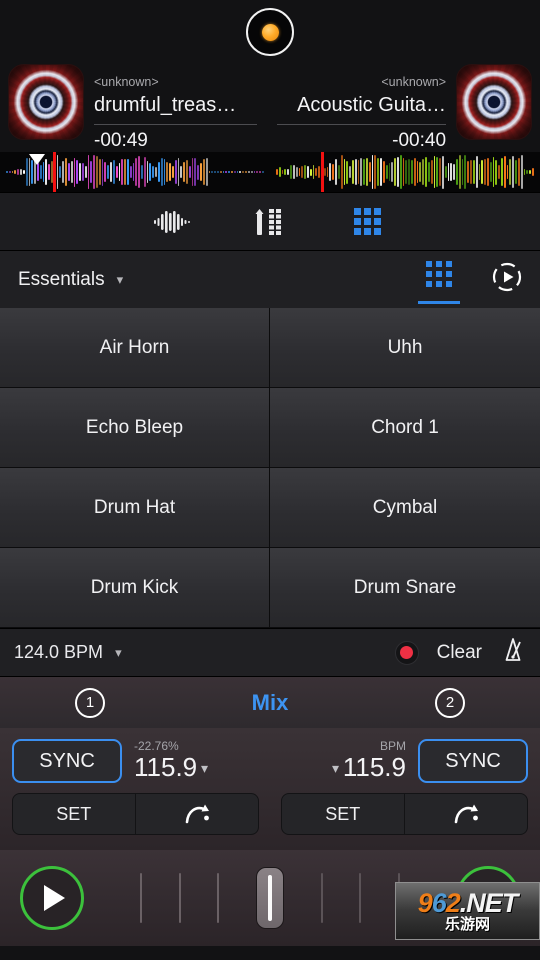 This screenshot has width=540, height=960. I want to click on top-deck-bar, so click(270, 32).